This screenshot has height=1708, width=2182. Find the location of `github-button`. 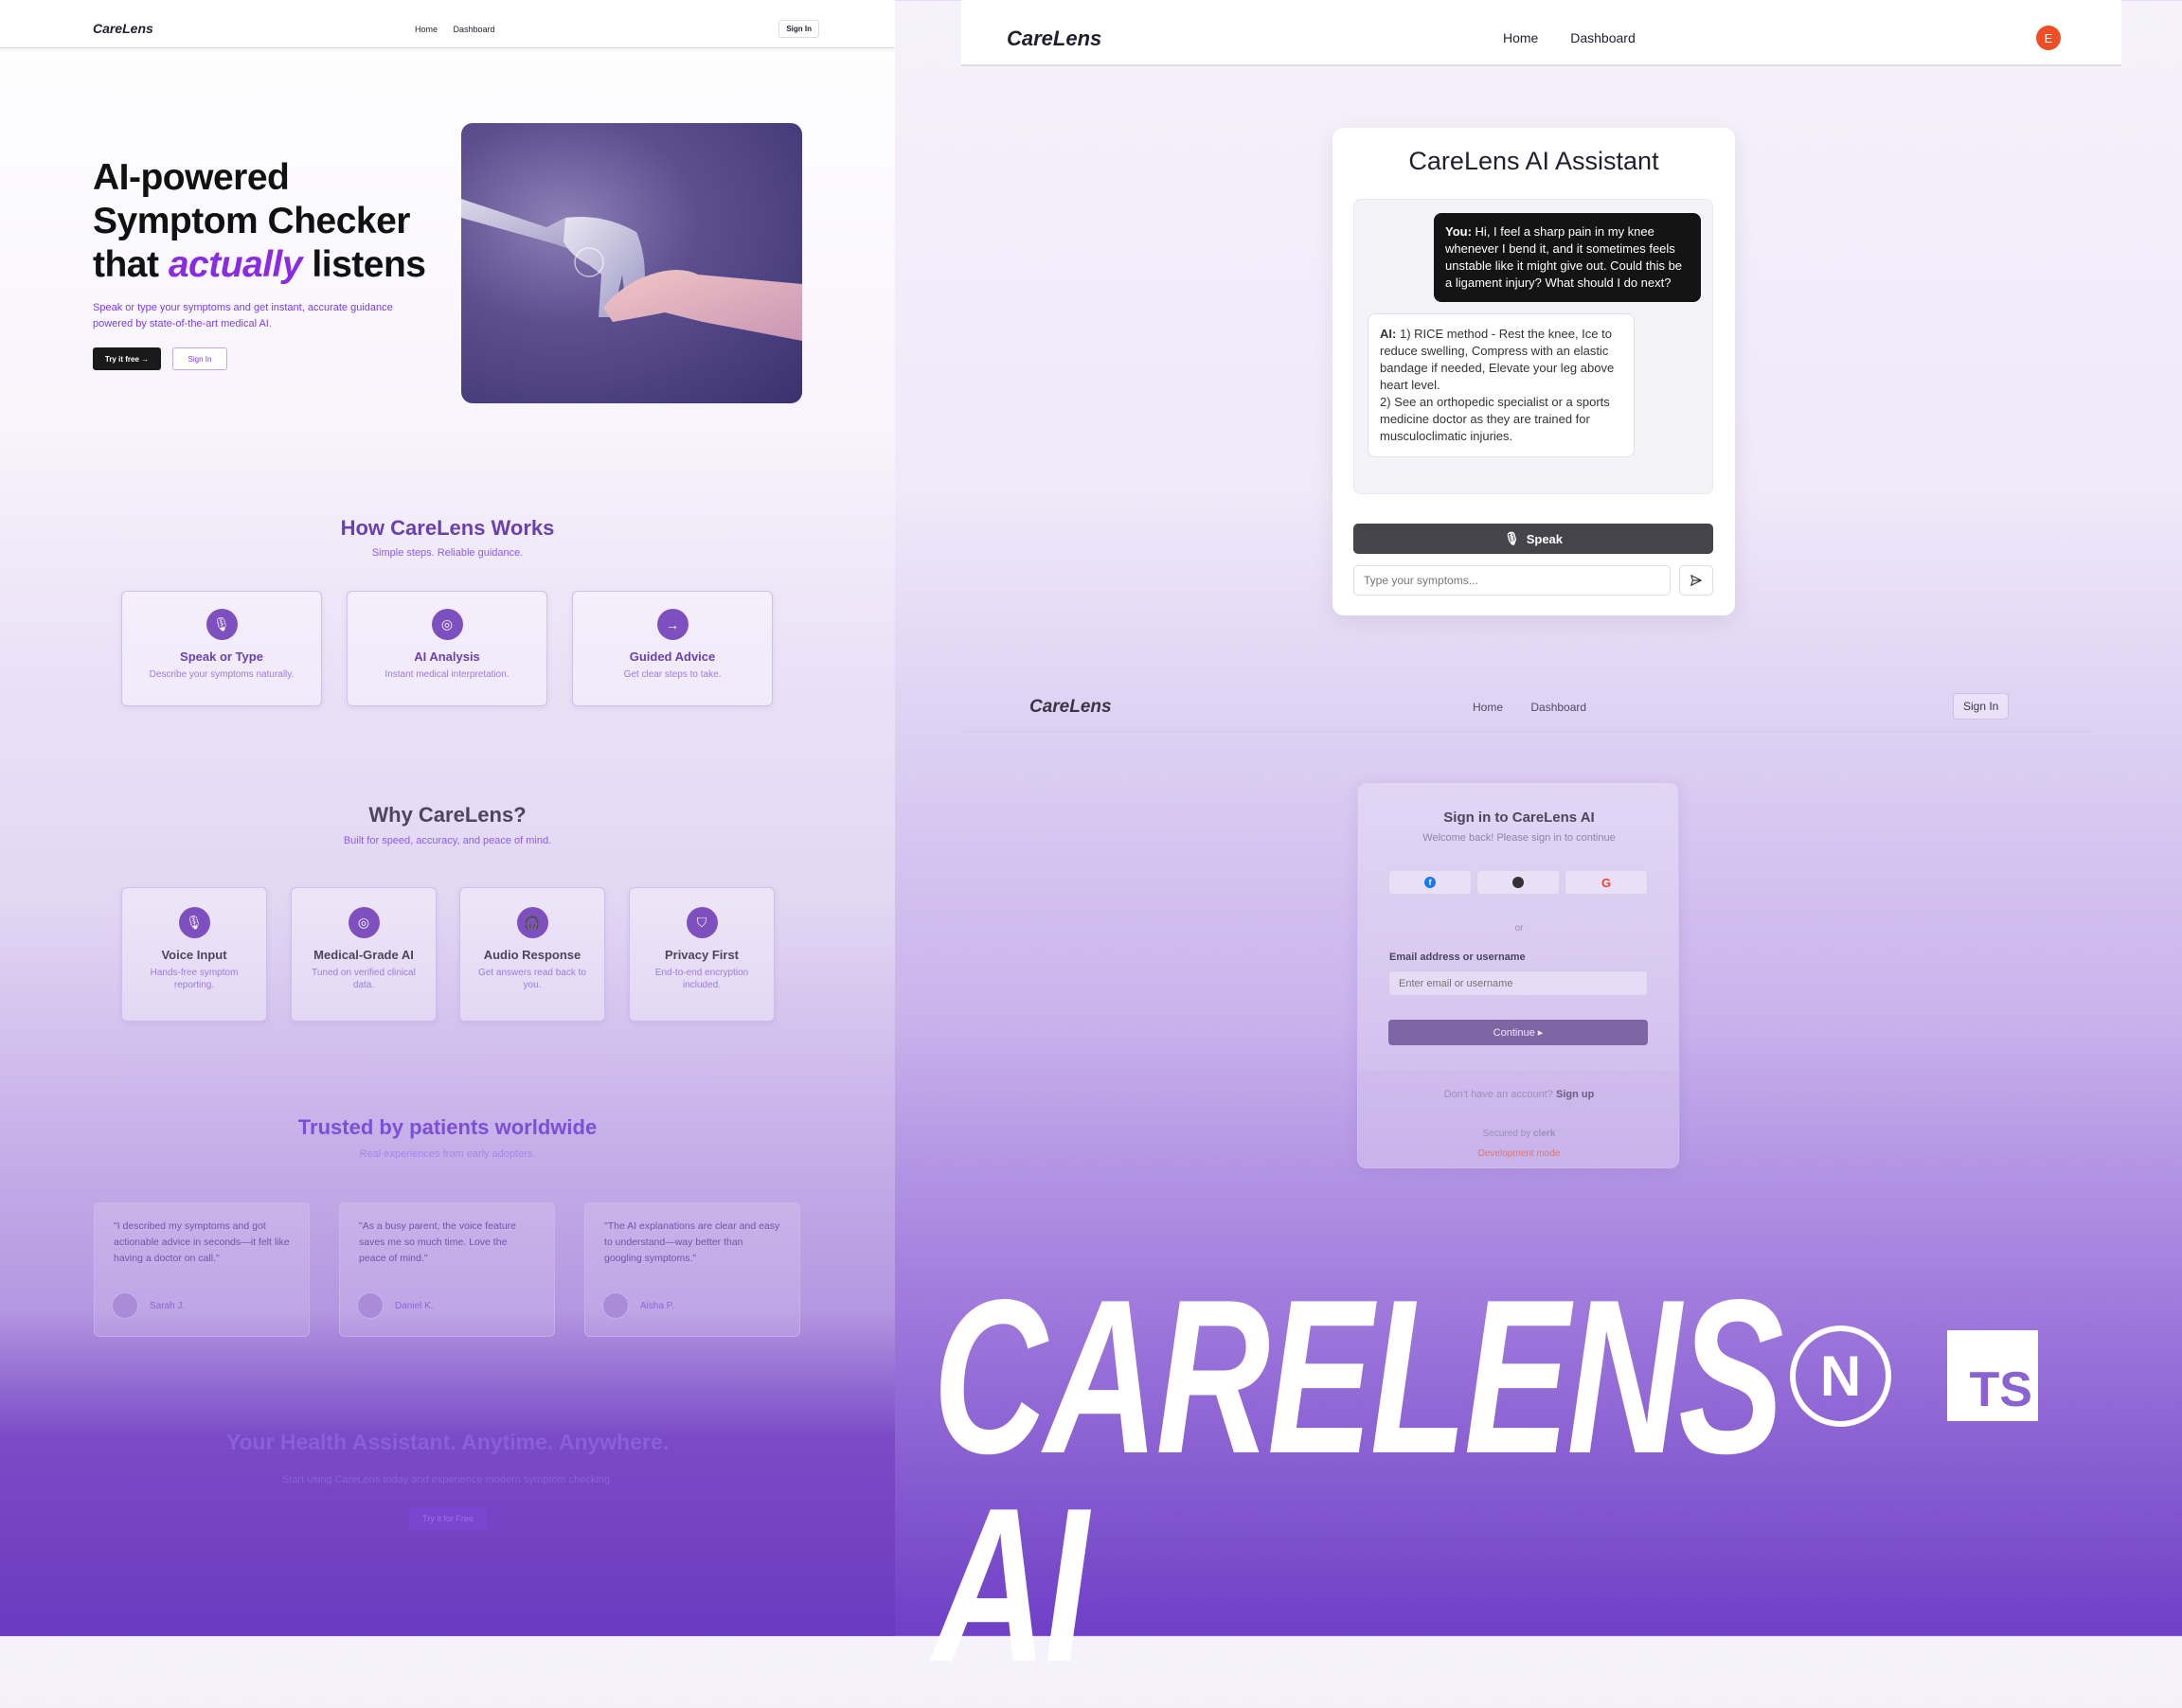

github-button is located at coordinates (1518, 883).